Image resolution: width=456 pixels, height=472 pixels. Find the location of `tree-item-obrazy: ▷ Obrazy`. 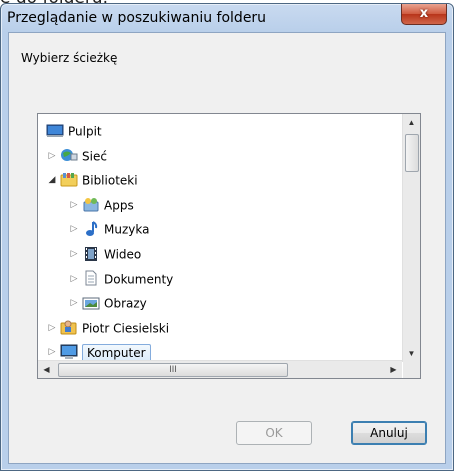

tree-item-obrazy: ▷ Obrazy is located at coordinates (107, 303).